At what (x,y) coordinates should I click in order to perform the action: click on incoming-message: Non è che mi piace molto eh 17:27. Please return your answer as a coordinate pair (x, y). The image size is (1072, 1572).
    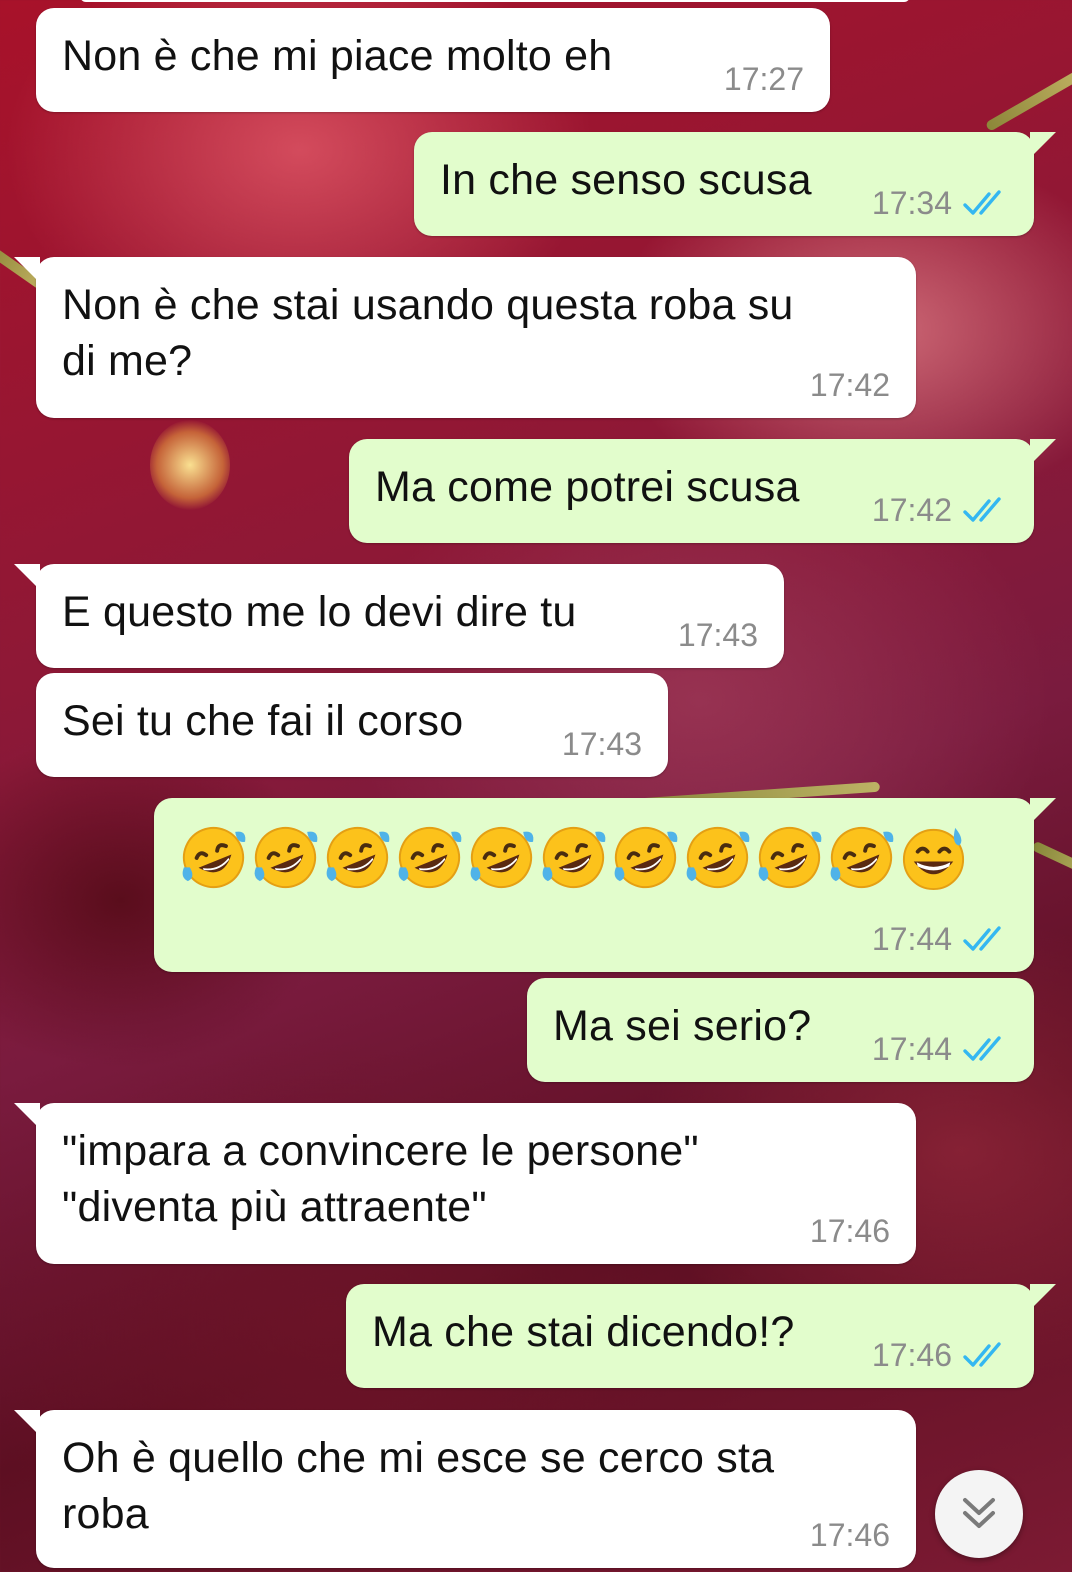
    Looking at the image, I should click on (433, 60).